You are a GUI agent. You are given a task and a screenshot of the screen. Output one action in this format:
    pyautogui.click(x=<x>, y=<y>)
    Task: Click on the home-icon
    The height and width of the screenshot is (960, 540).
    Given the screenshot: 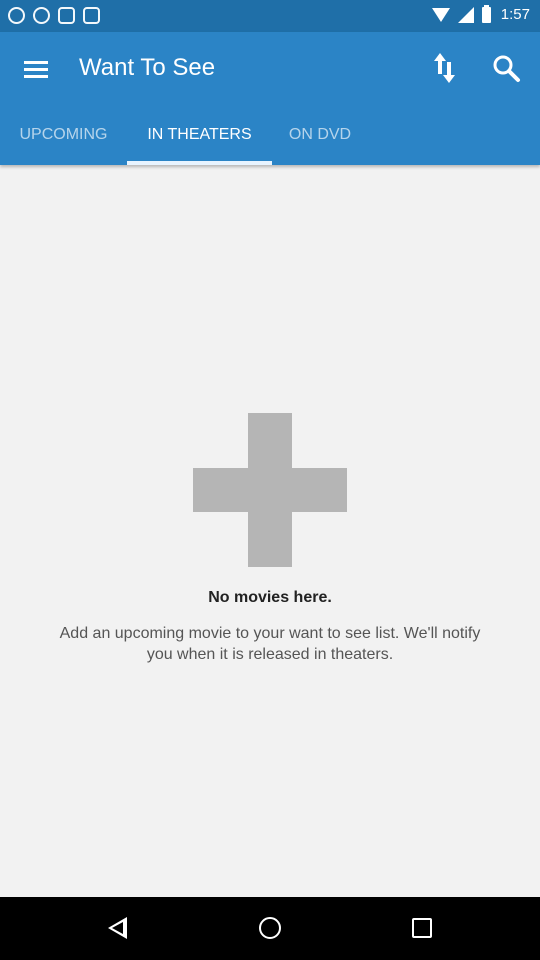 What is the action you would take?
    pyautogui.click(x=270, y=928)
    